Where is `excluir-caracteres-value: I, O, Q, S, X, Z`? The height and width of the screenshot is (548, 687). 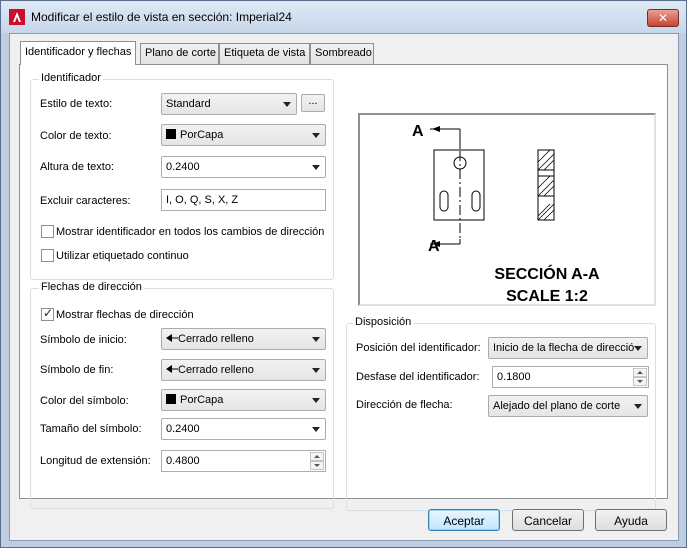 excluir-caracteres-value: I, O, Q, S, X, Z is located at coordinates (202, 200).